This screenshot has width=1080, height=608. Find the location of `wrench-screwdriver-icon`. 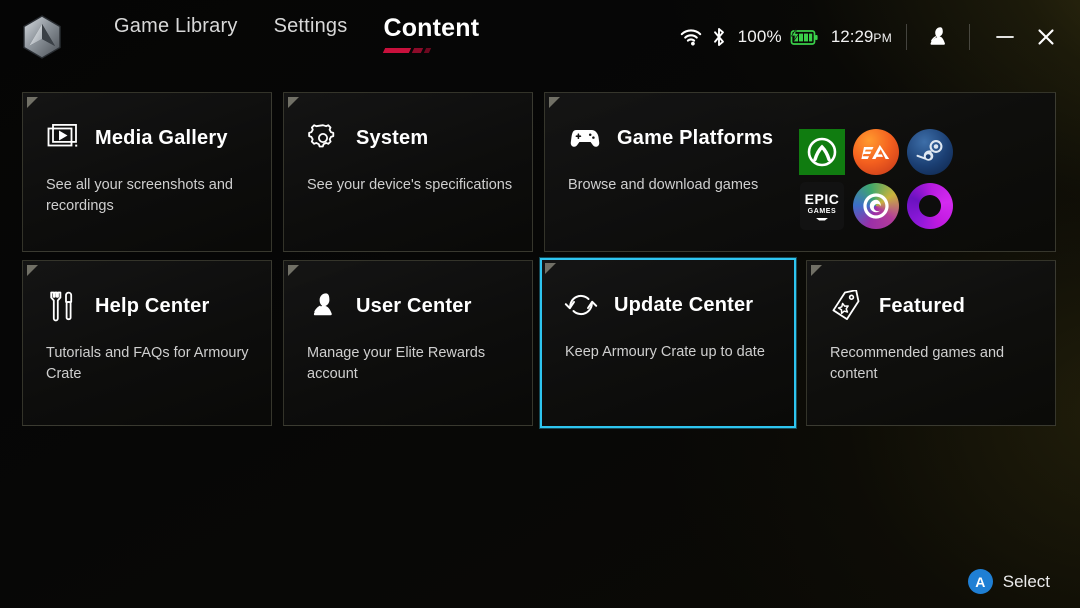

wrench-screwdriver-icon is located at coordinates (62, 306).